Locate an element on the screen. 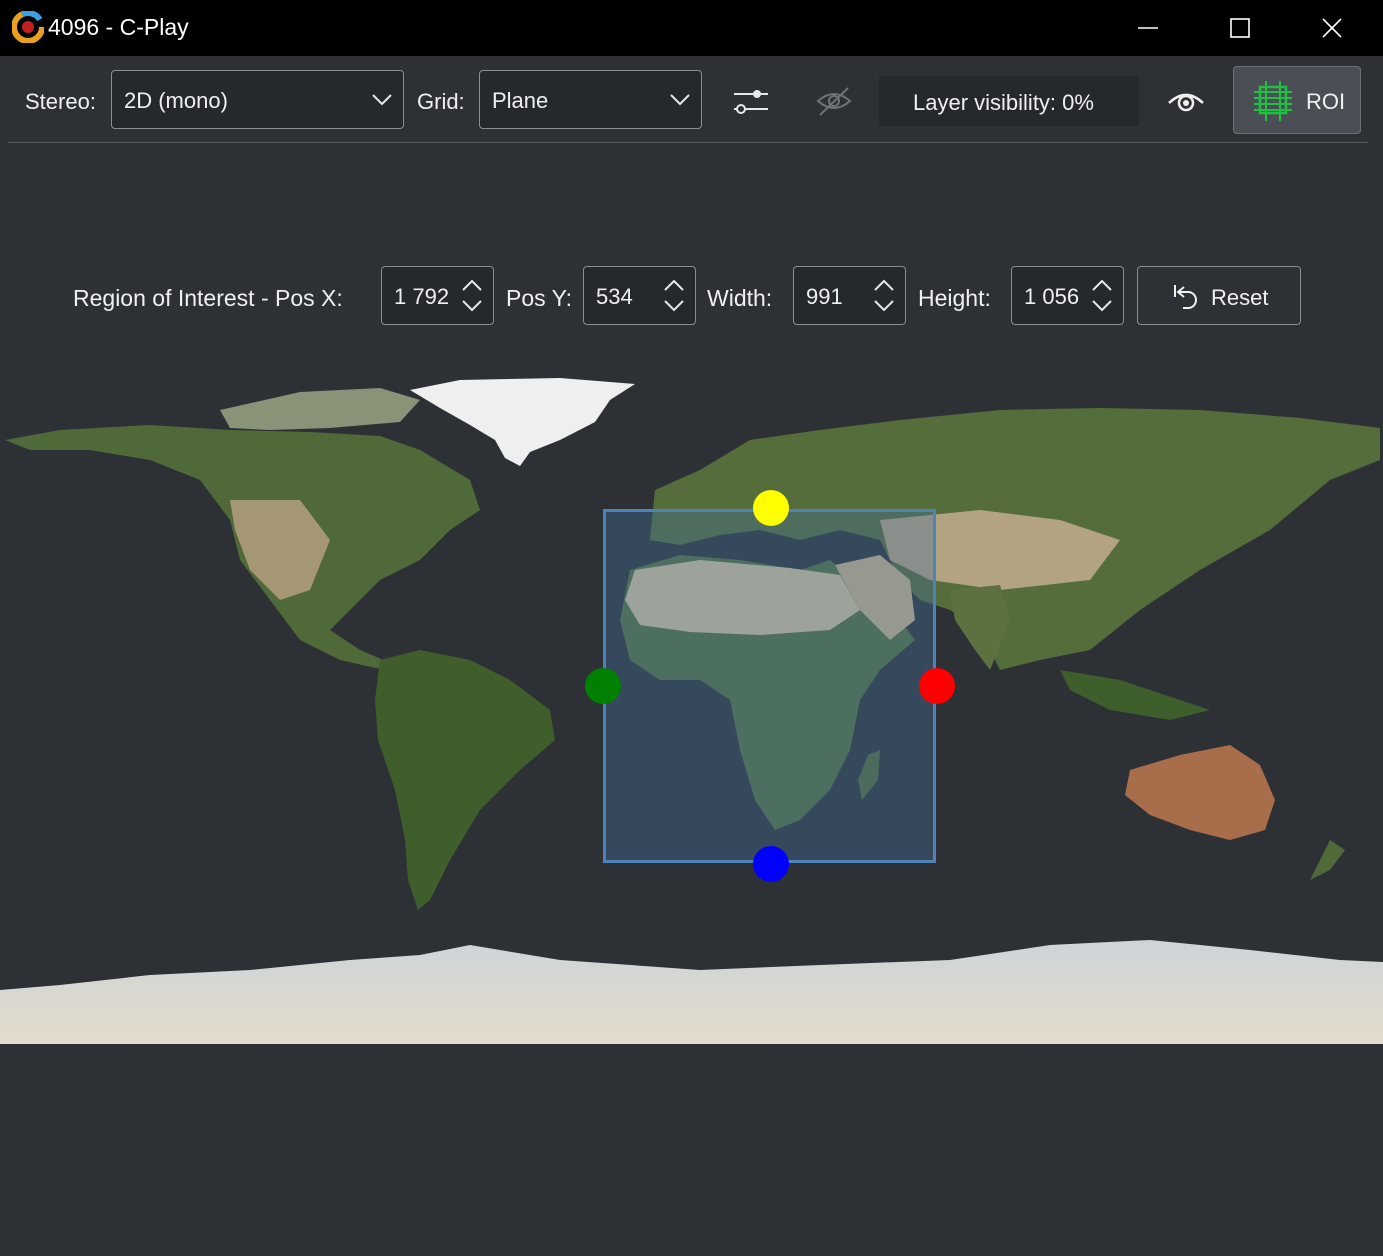 The image size is (1383, 1256). layer-visibility-display: Layer visibility: 0% is located at coordinates (1009, 101).